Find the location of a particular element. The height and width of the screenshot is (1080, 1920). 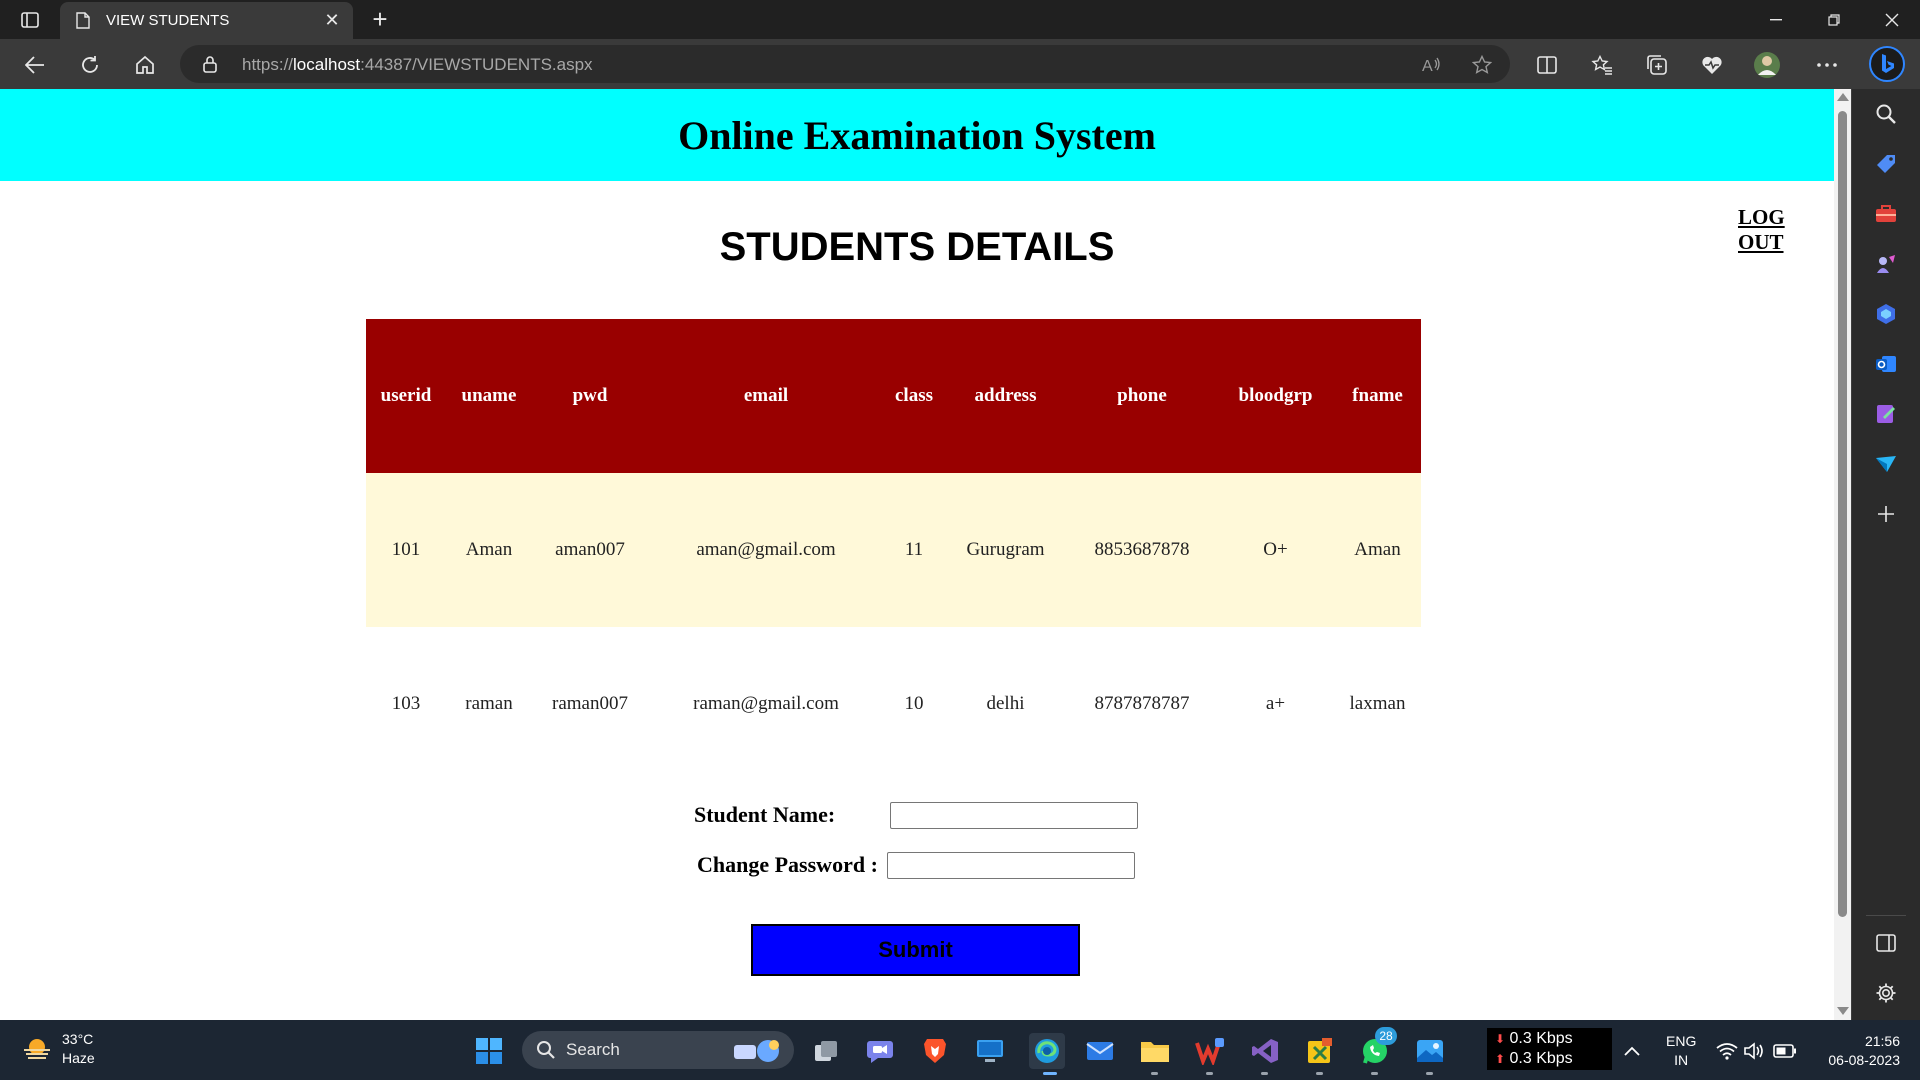

brave-browser-icon is located at coordinates (935, 1051).